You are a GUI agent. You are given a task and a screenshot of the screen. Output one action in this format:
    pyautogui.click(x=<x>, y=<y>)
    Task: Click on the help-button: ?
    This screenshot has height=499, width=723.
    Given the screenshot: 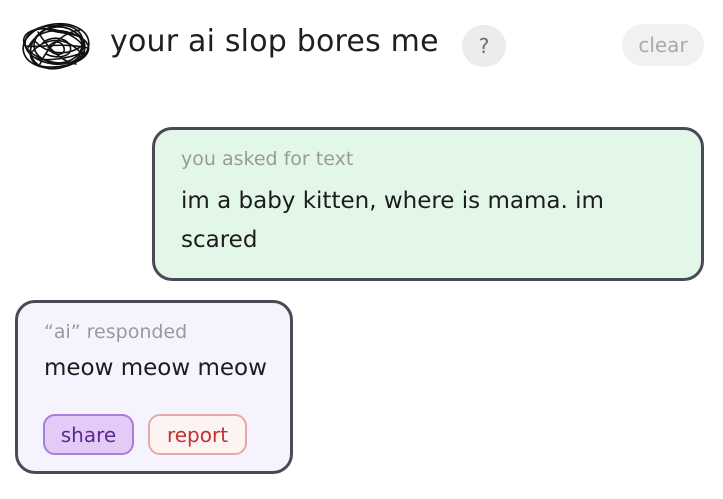 What is the action you would take?
    pyautogui.click(x=484, y=46)
    